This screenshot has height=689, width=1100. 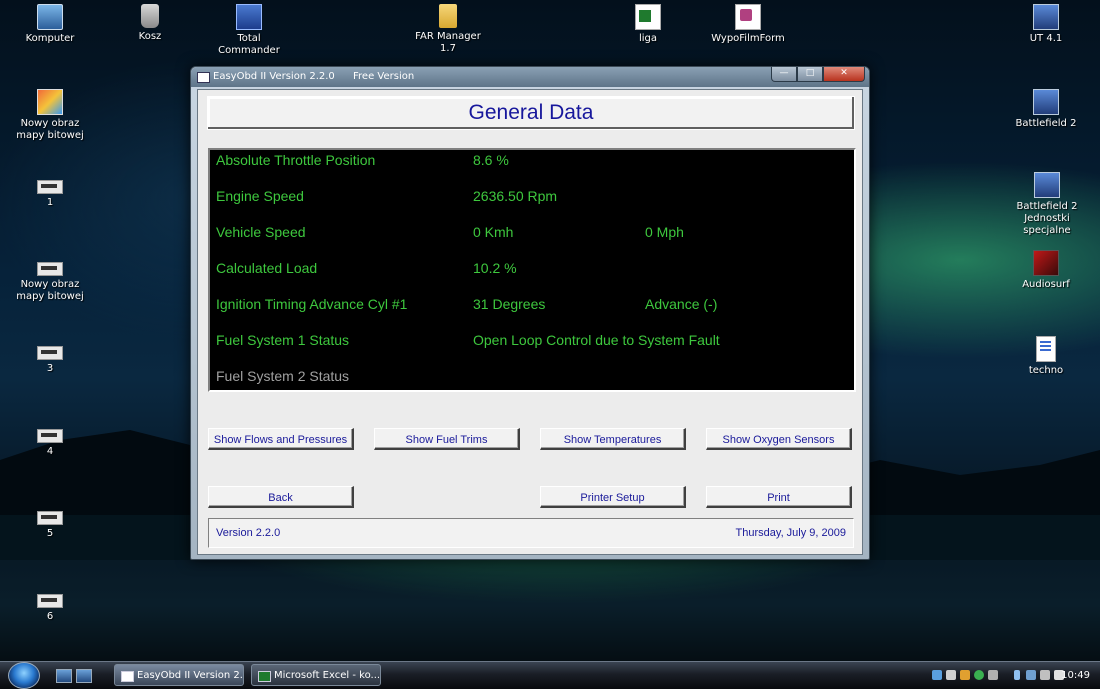 I want to click on folder-icon, so click(x=448, y=16).